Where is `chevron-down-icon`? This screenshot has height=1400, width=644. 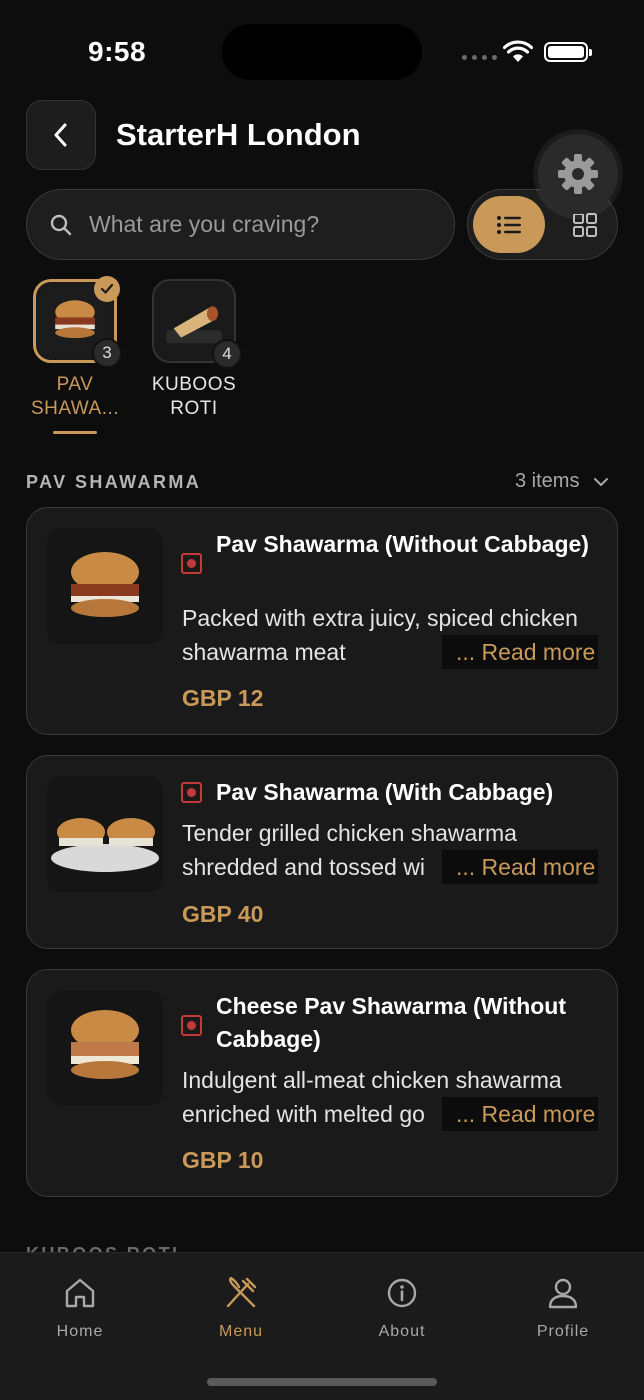
chevron-down-icon is located at coordinates (601, 481).